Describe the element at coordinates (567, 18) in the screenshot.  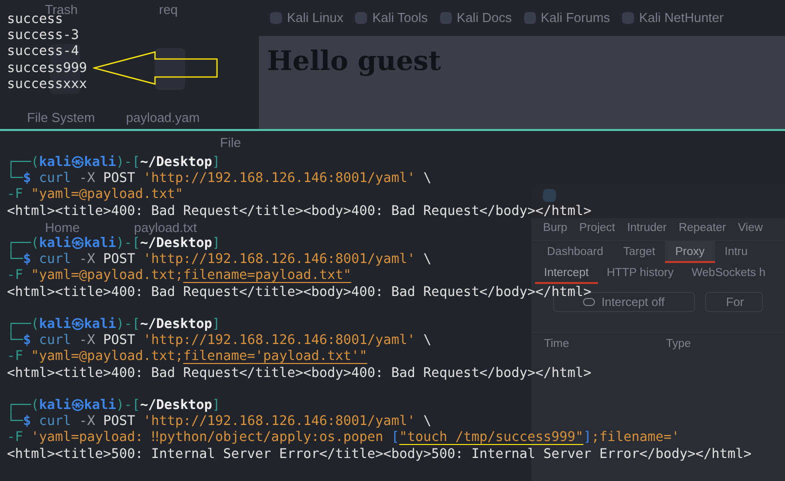
I see `bookmark-link: Kali Forums` at that location.